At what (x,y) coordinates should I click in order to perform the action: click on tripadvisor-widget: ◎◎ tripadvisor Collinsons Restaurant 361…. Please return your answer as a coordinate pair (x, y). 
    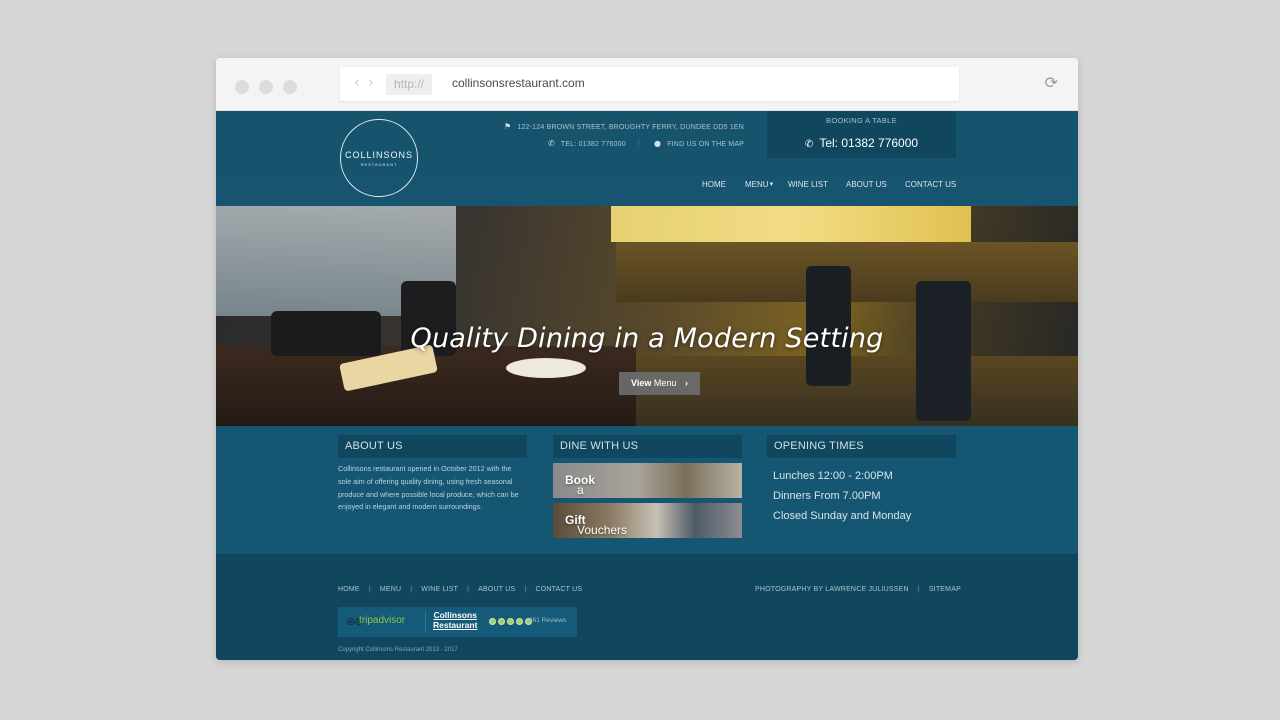
    Looking at the image, I should click on (457, 622).